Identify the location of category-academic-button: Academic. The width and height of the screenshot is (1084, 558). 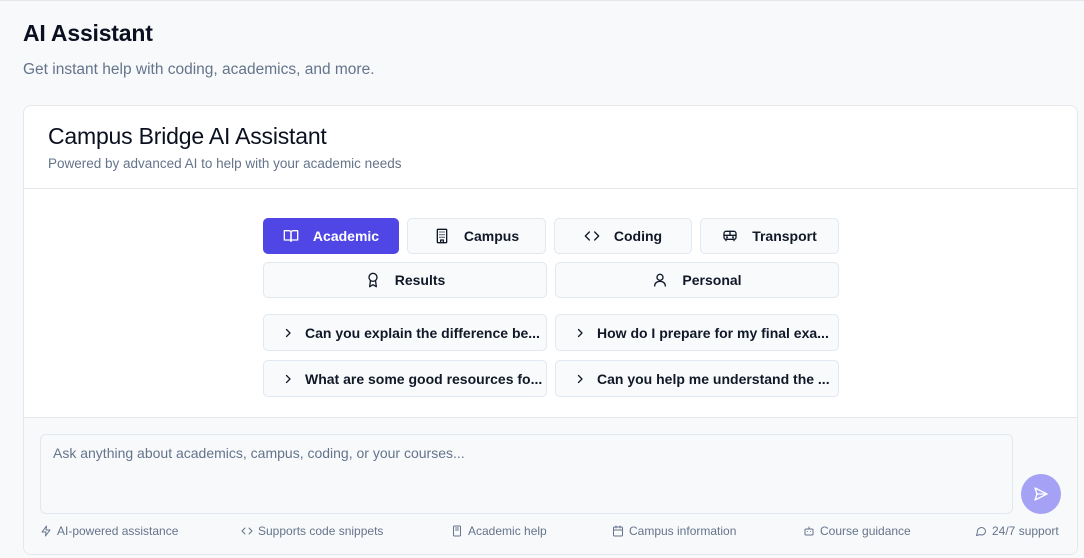
(331, 236).